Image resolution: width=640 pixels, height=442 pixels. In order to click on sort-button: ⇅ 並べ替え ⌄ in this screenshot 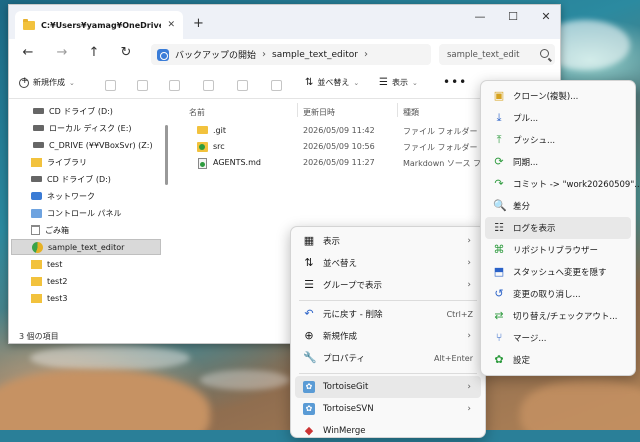, I will do `click(332, 82)`.